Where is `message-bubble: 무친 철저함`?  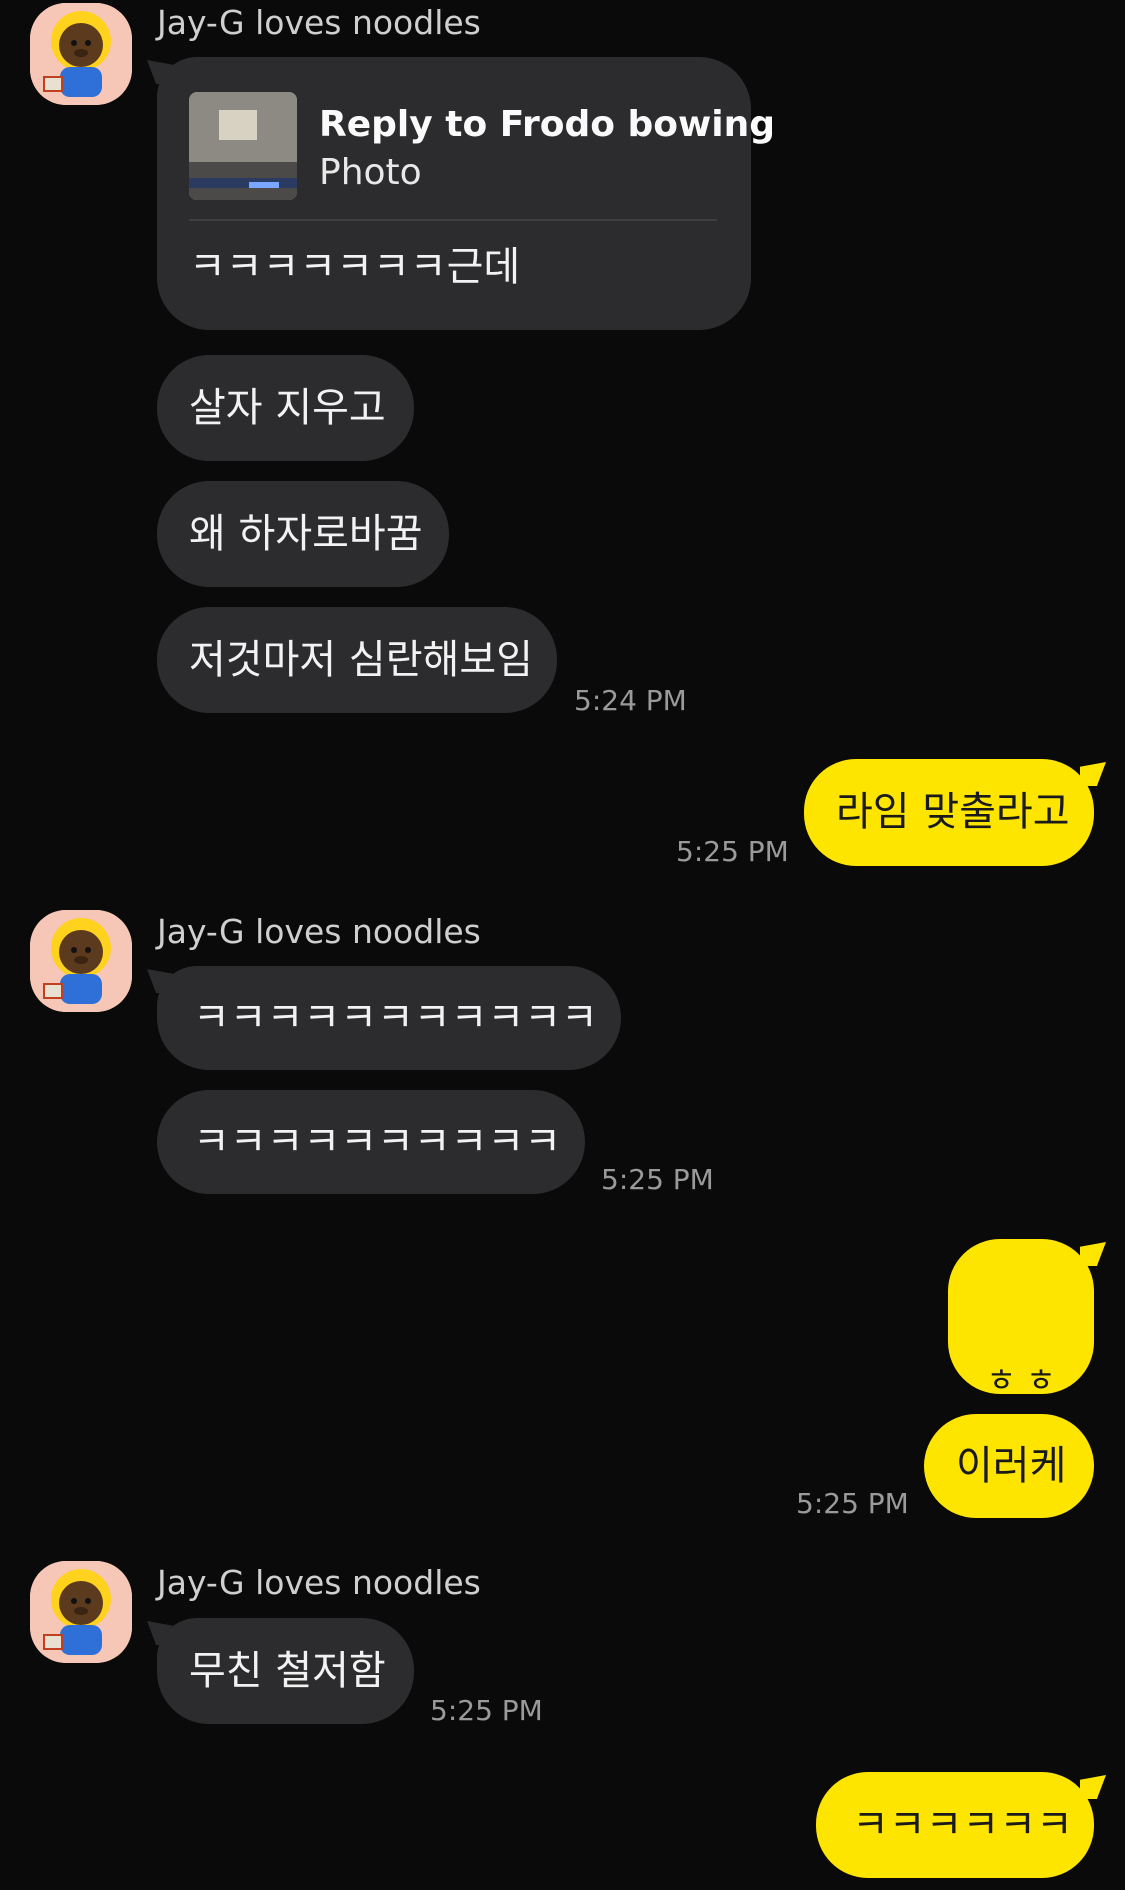
message-bubble: 무친 철저함 is located at coordinates (285, 1671).